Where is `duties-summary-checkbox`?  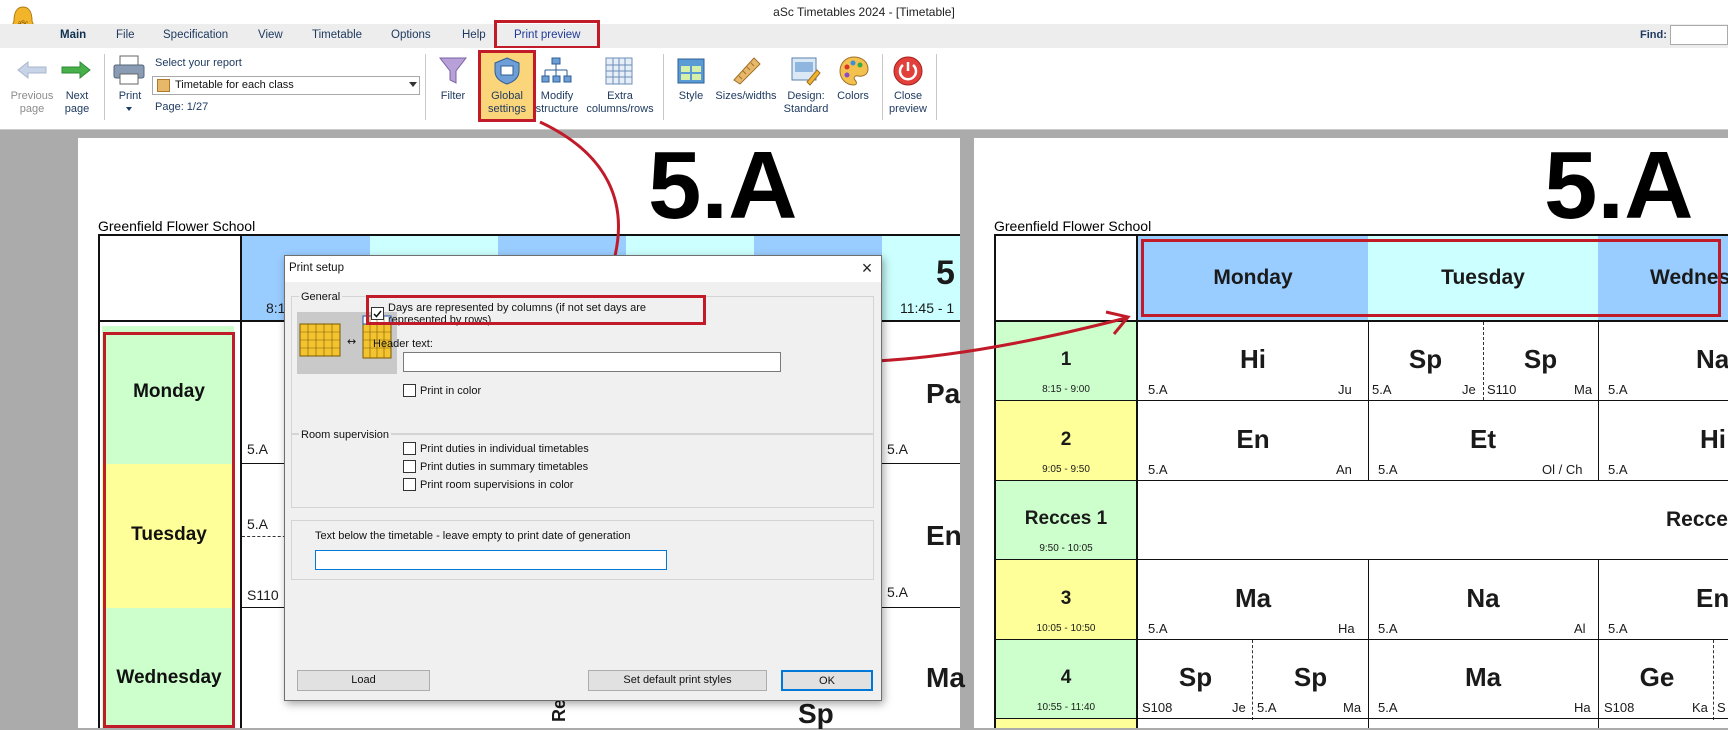 duties-summary-checkbox is located at coordinates (409, 466).